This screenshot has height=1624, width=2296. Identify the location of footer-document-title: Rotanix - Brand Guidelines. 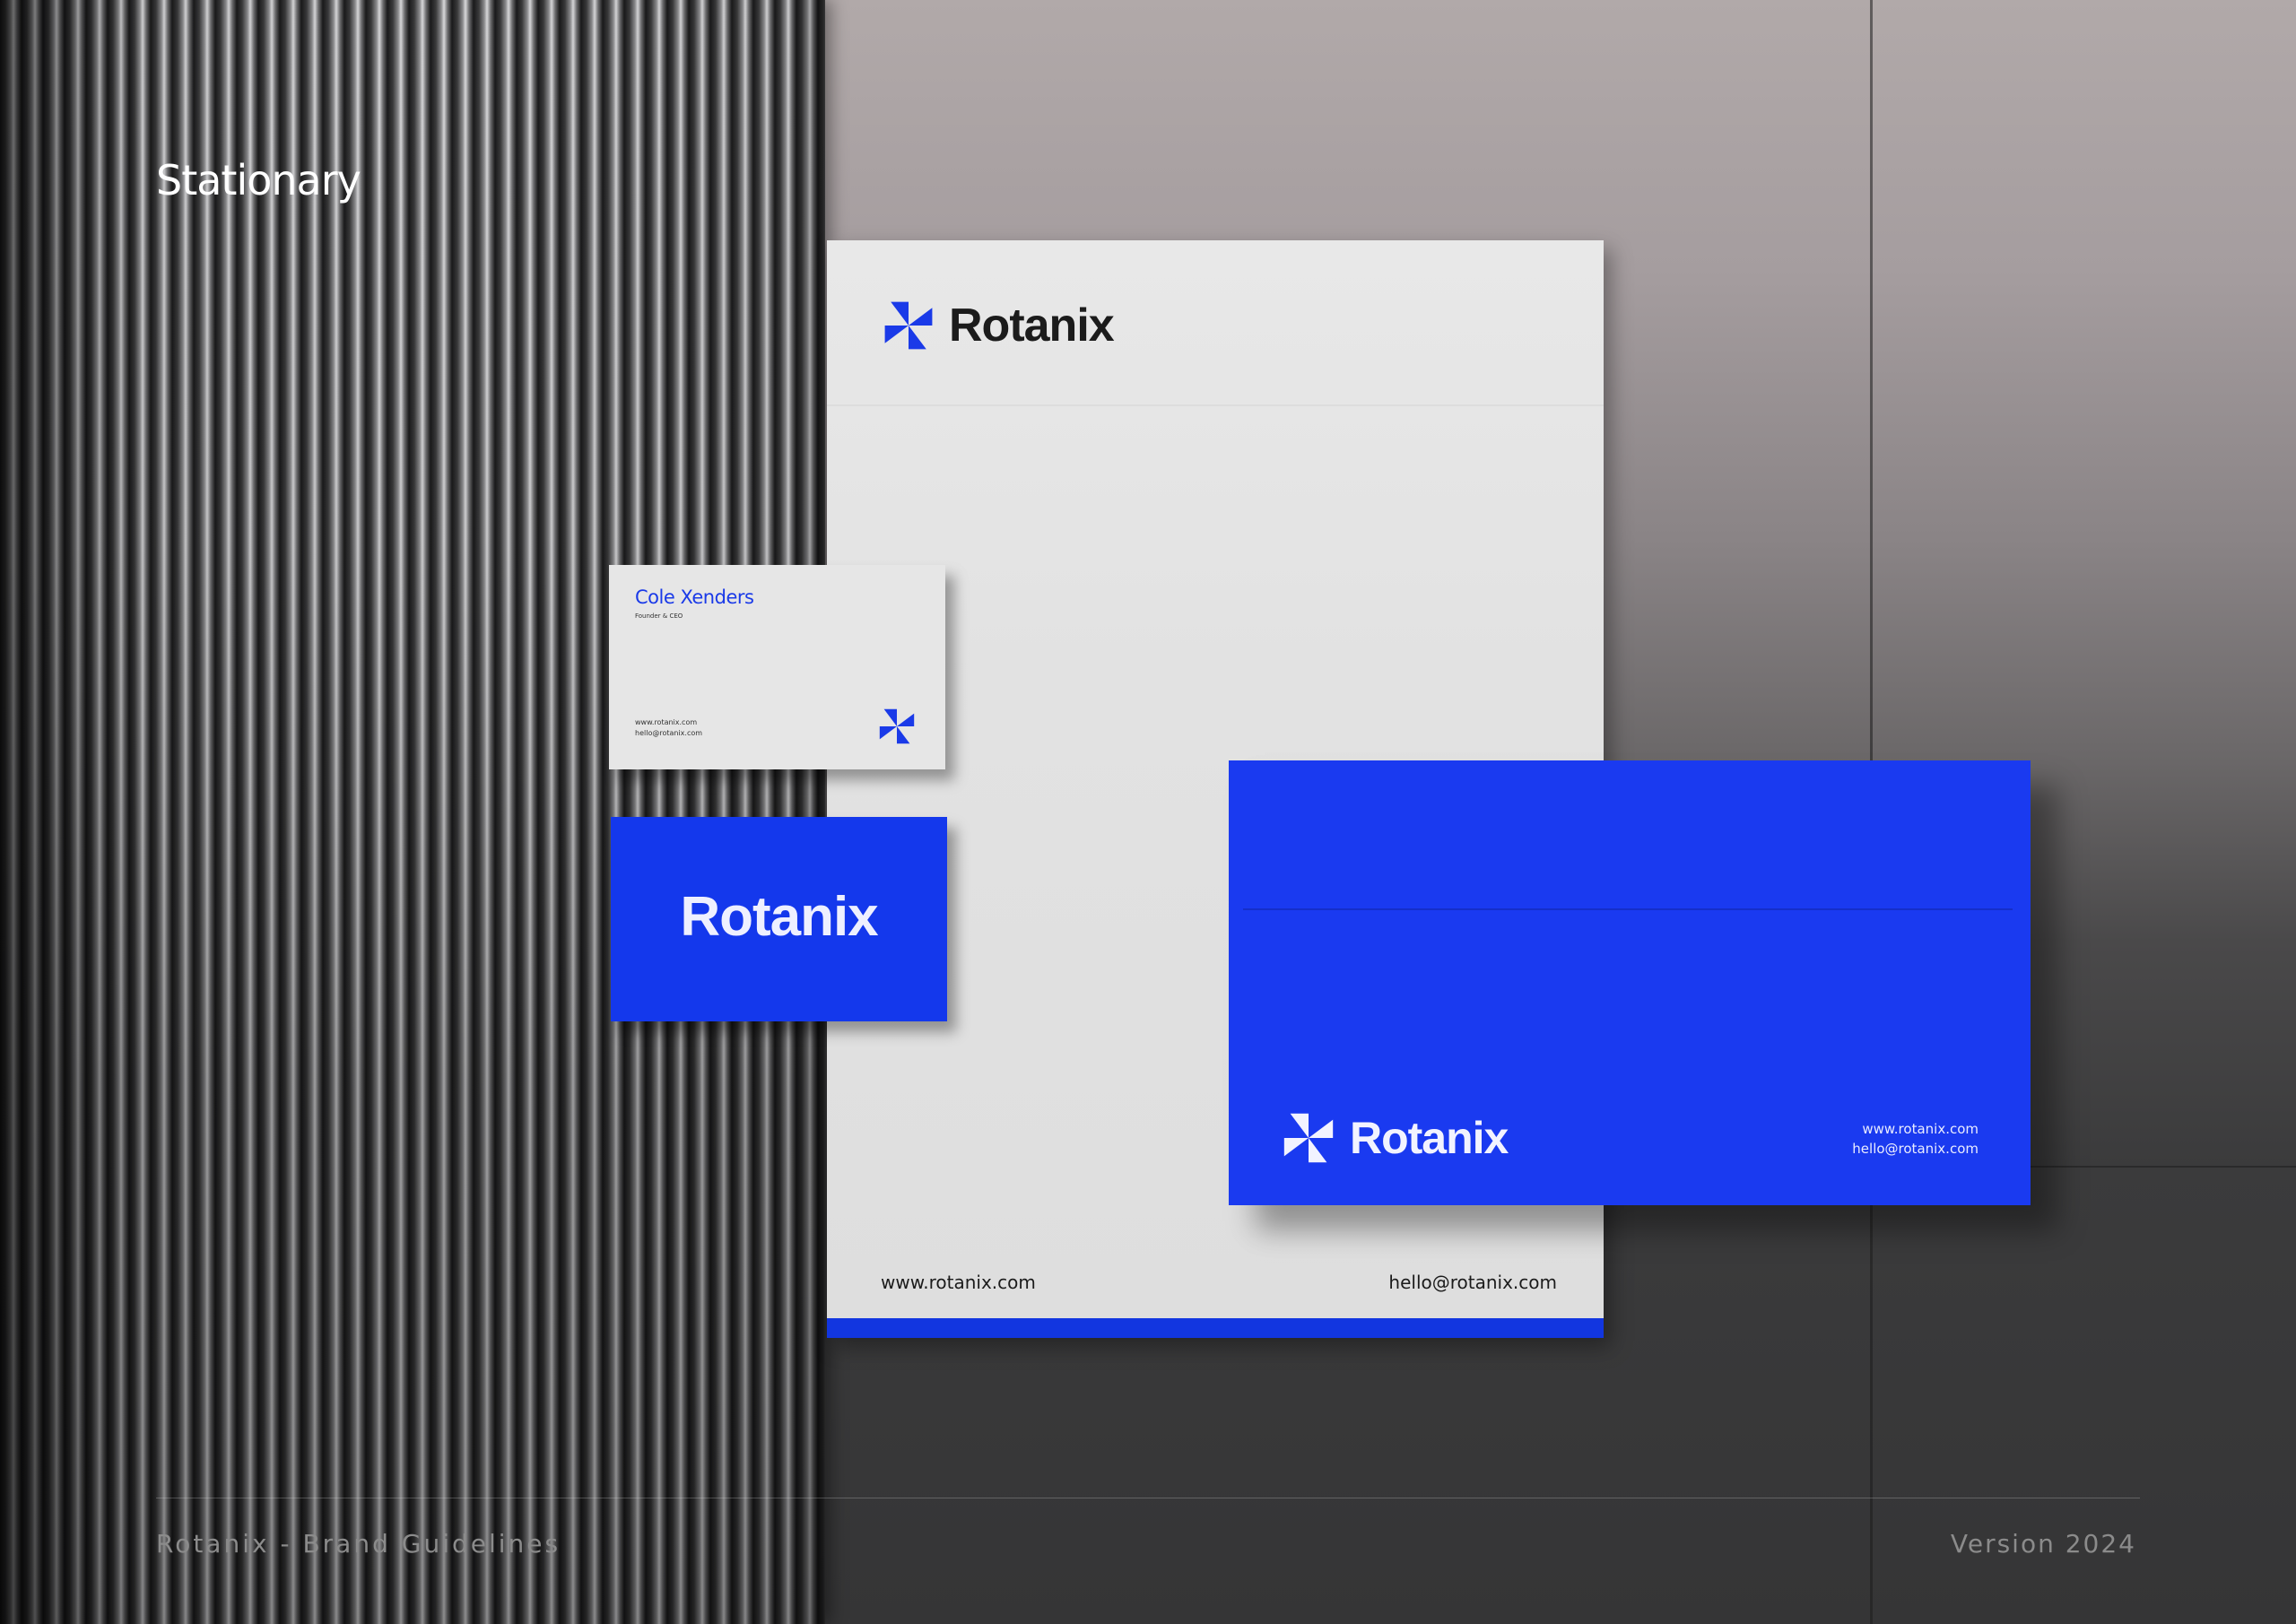
(358, 1544).